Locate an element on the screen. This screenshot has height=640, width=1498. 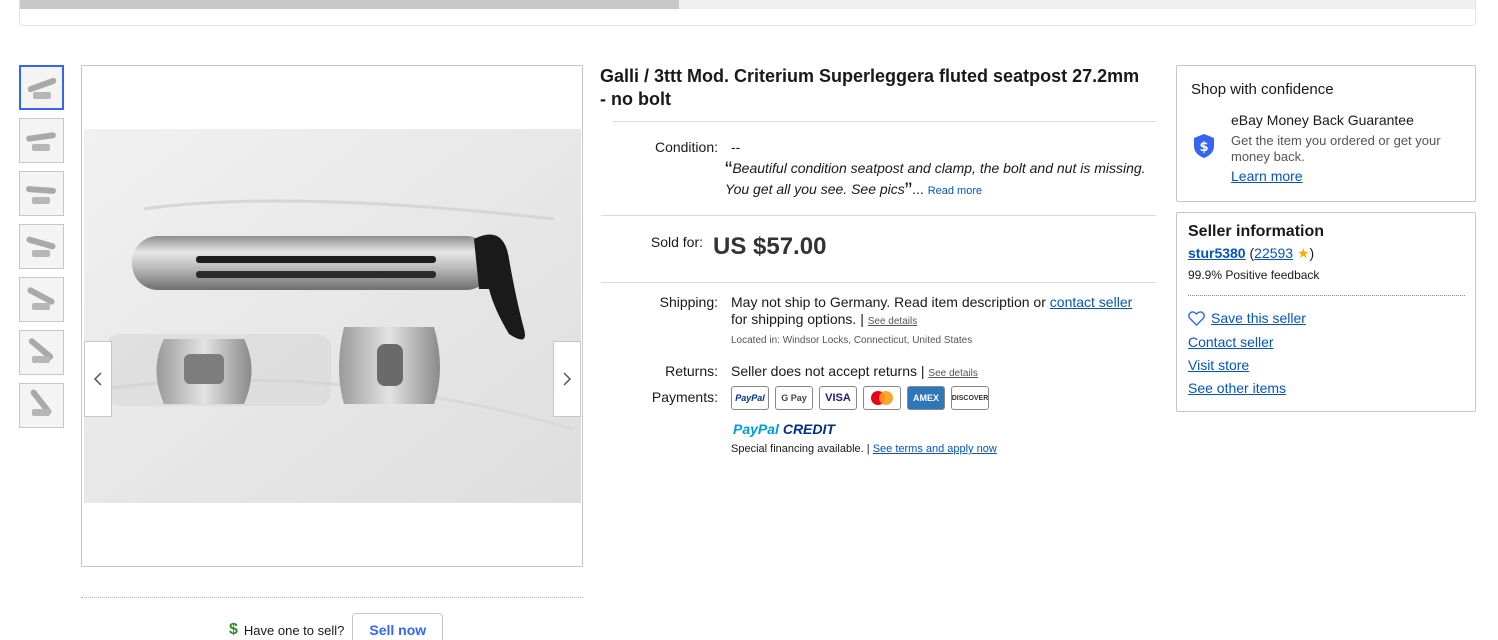
paypal-credit-credit: CREDIT is located at coordinates (808, 429).